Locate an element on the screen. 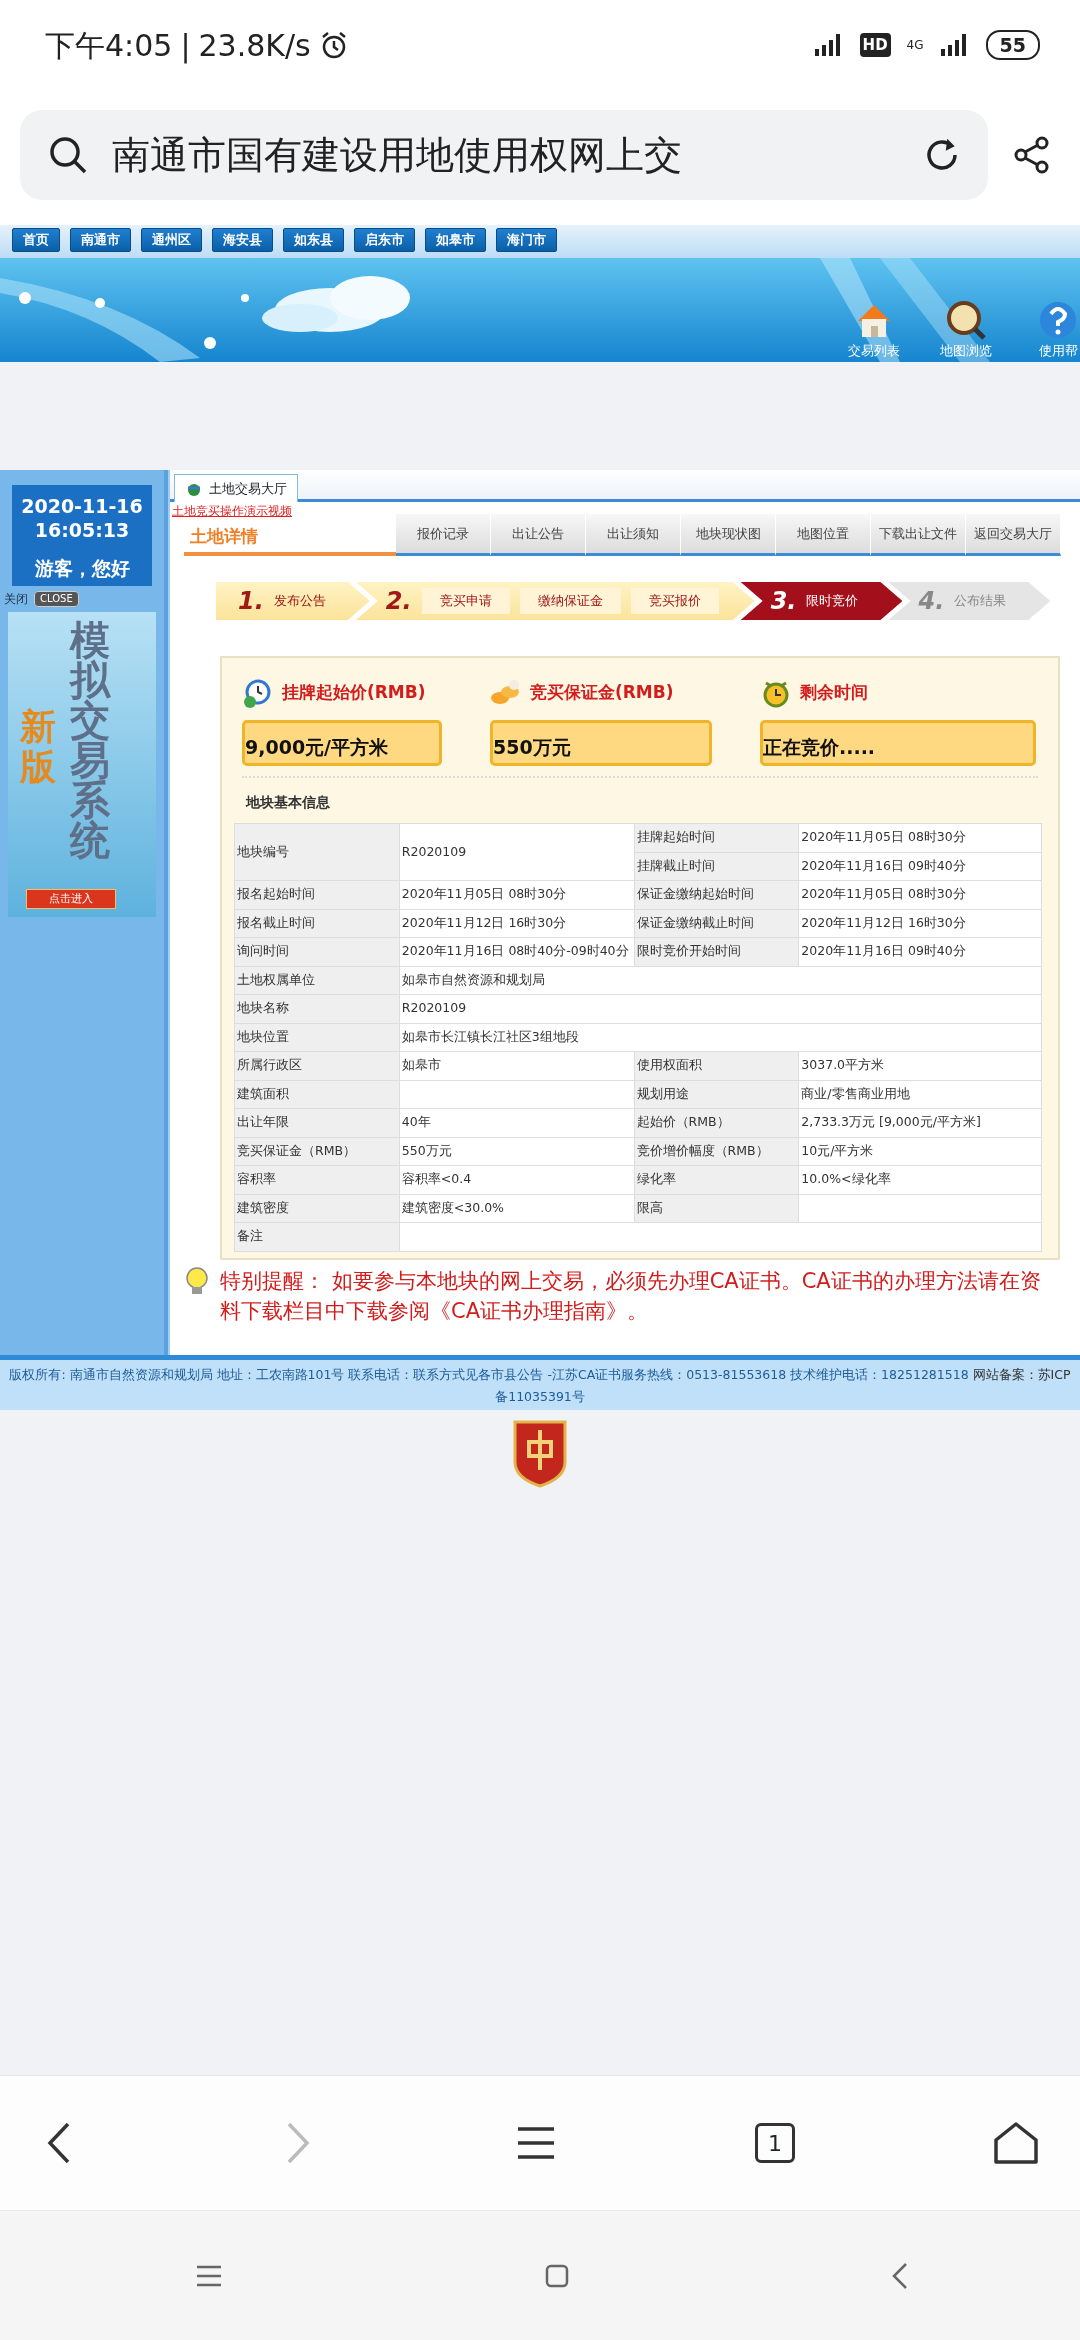 The image size is (1080, 2340). field-value: 10.0%<绿化率 is located at coordinates (920, 1179).